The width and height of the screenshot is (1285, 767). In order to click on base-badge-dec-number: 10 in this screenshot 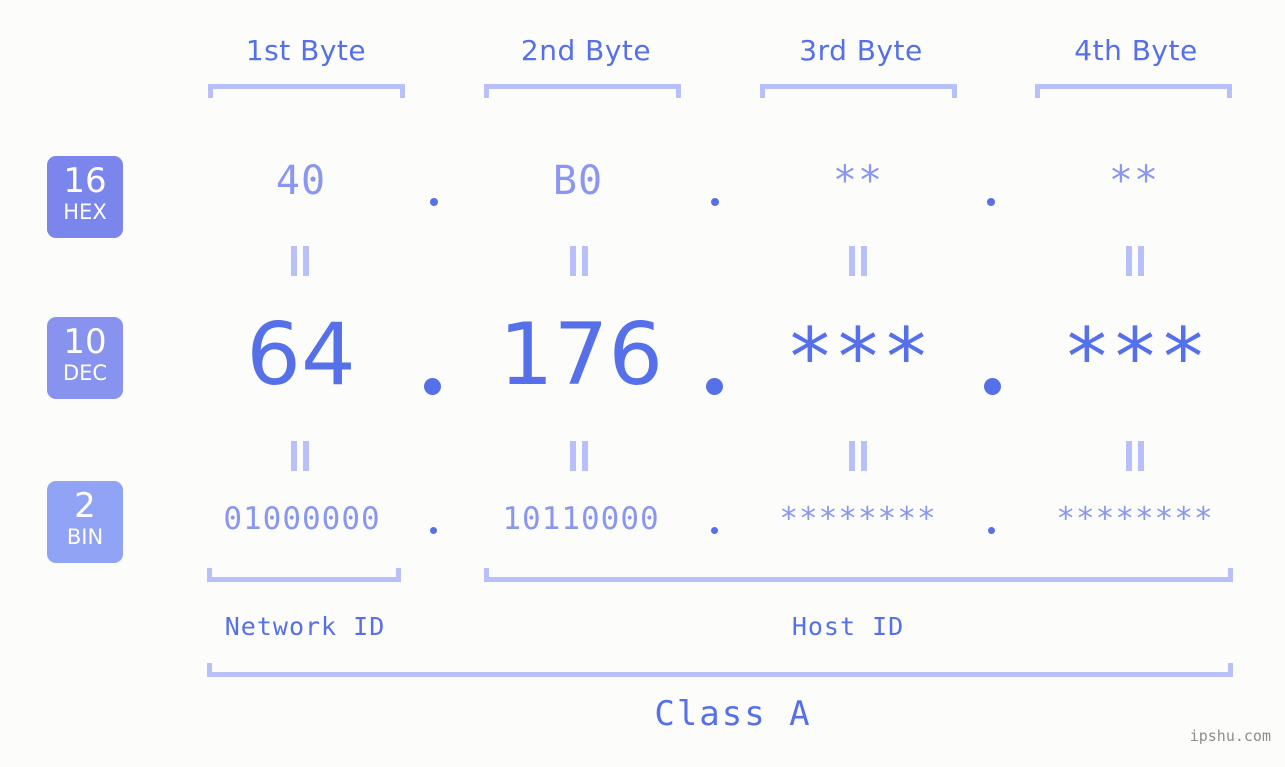, I will do `click(85, 342)`.